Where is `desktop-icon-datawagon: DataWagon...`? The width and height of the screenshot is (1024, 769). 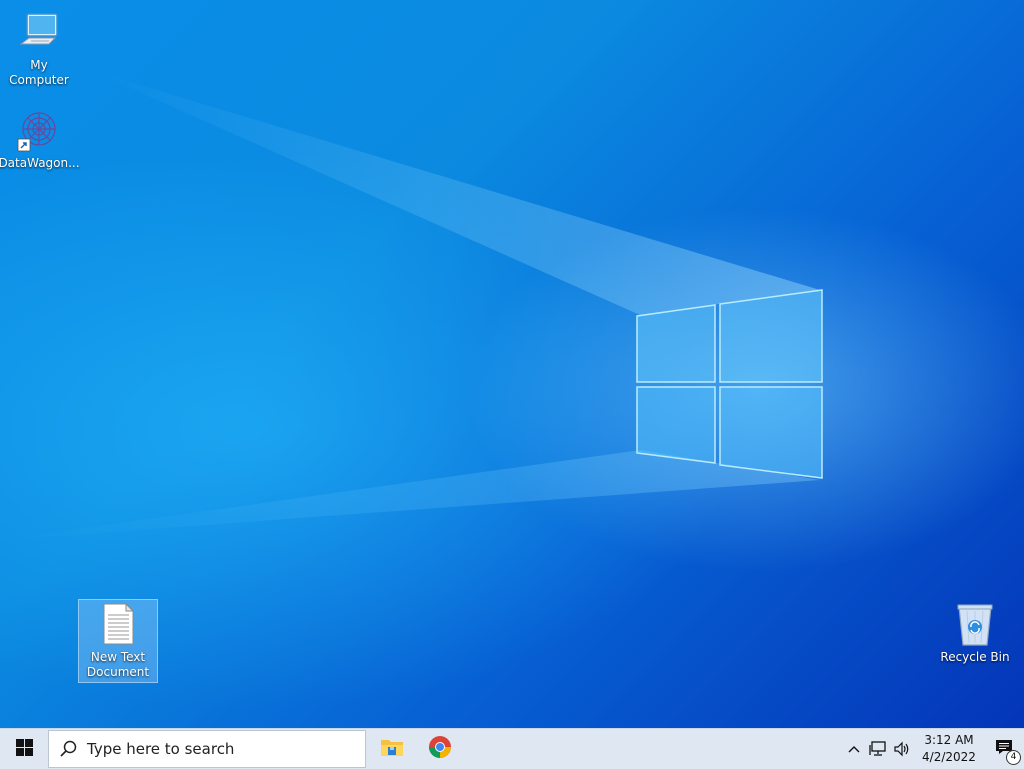 desktop-icon-datawagon: DataWagon... is located at coordinates (40, 138).